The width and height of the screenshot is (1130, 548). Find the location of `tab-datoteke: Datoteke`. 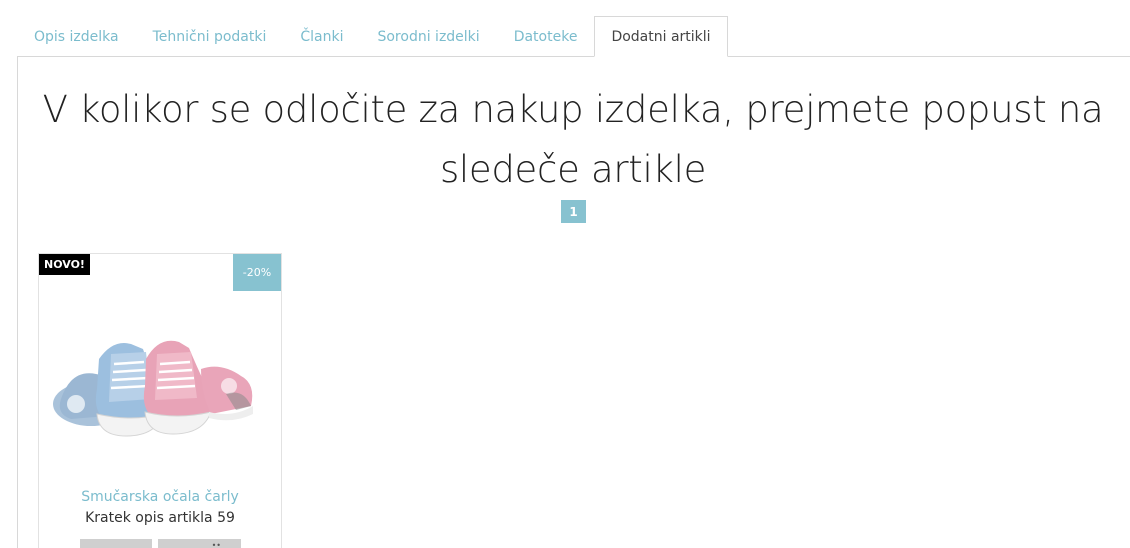

tab-datoteke: Datoteke is located at coordinates (546, 36).